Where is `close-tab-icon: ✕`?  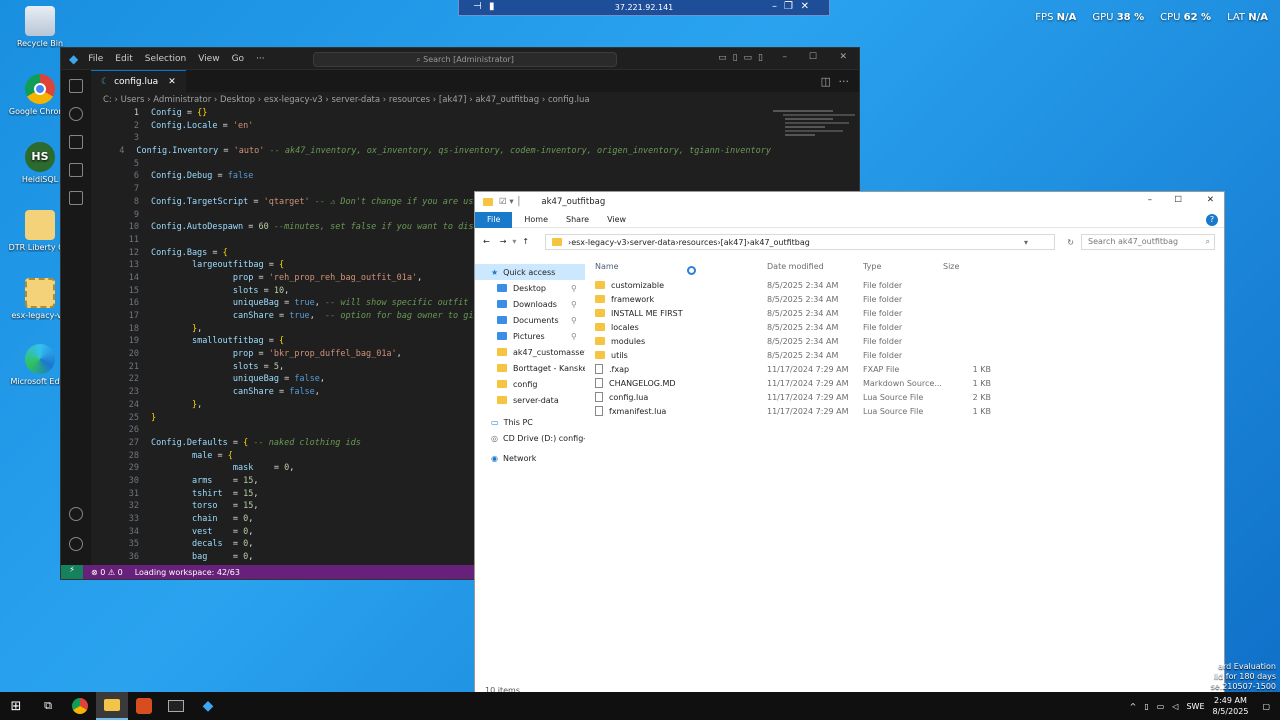 close-tab-icon: ✕ is located at coordinates (172, 82).